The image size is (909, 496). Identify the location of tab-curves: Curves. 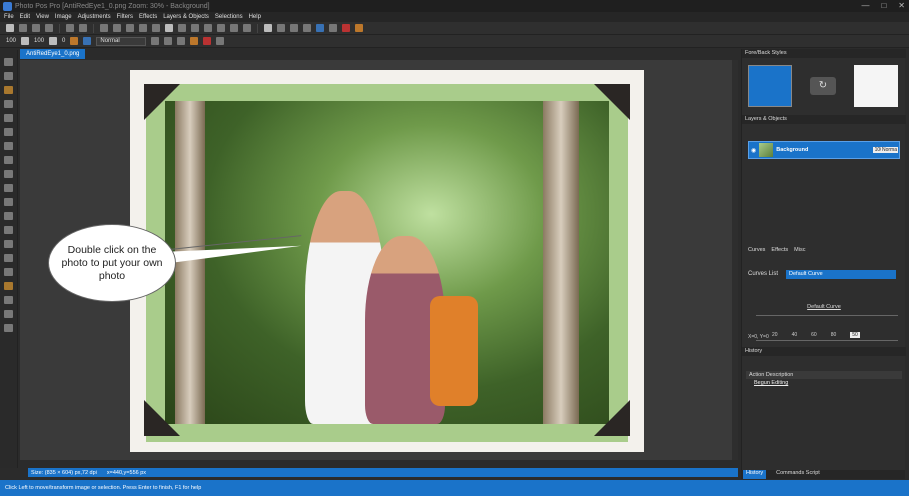
(756, 250).